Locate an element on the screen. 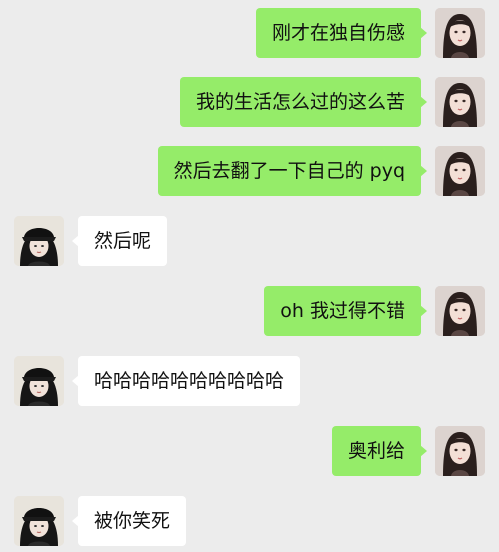  message-row-incoming: 哈哈哈哈哈哈哈哈哈哈 is located at coordinates (249, 382).